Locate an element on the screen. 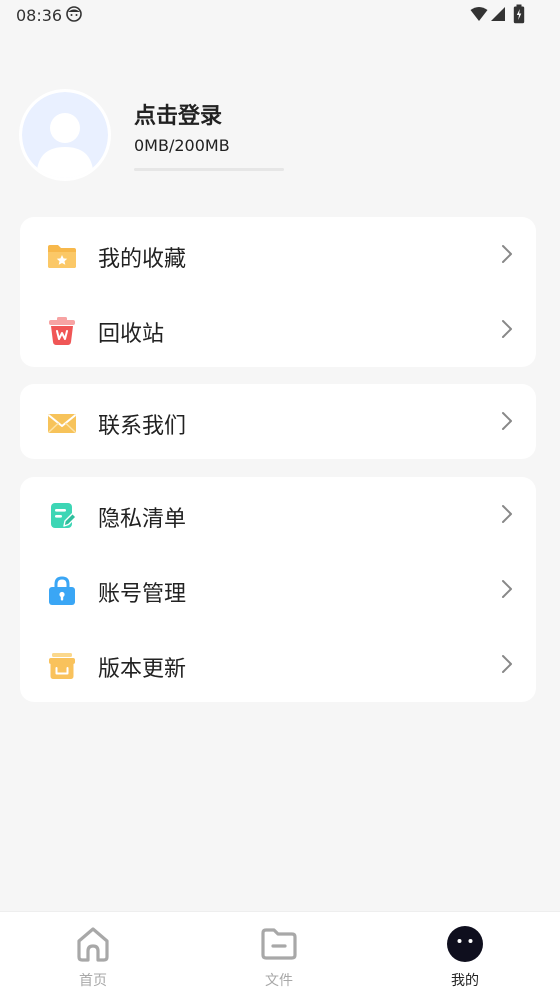 Image resolution: width=560 pixels, height=998 pixels. tab-label: 我的 is located at coordinates (465, 981).